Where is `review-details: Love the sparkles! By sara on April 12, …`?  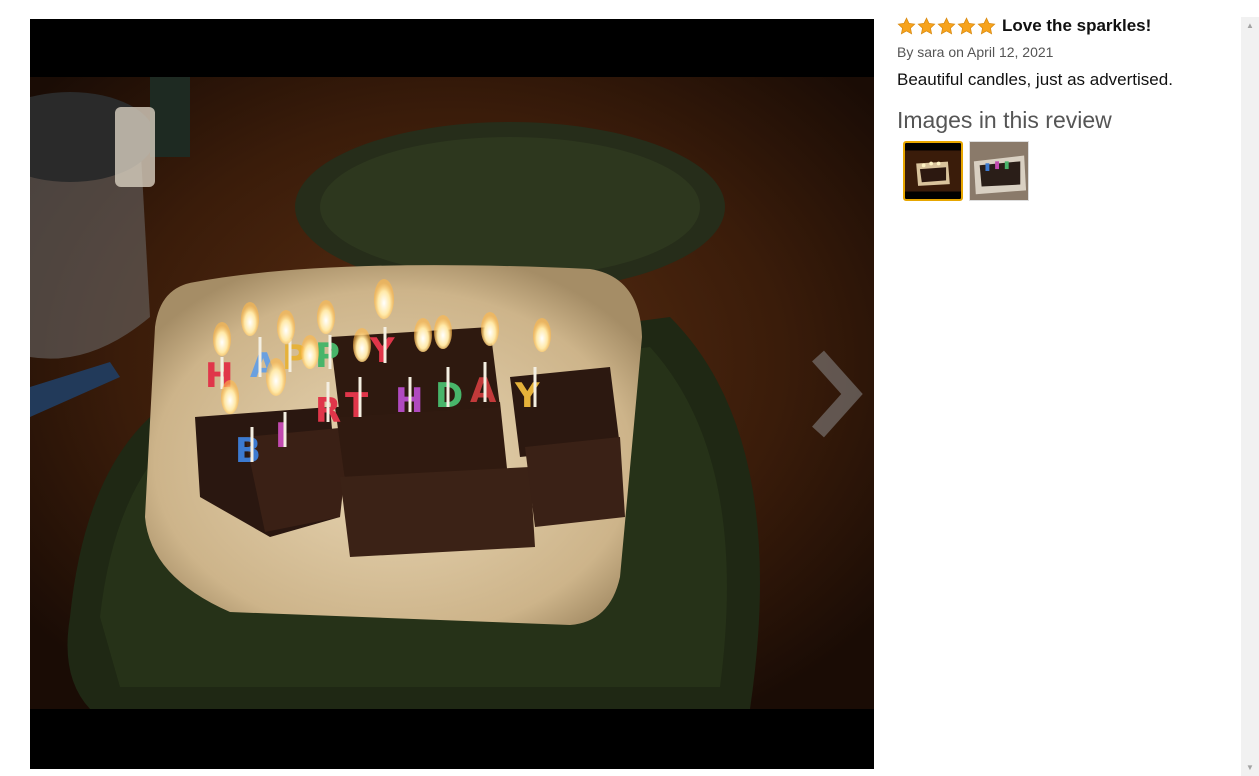
review-details: Love the sparkles! By sara on April 12, … is located at coordinates (1062, 107).